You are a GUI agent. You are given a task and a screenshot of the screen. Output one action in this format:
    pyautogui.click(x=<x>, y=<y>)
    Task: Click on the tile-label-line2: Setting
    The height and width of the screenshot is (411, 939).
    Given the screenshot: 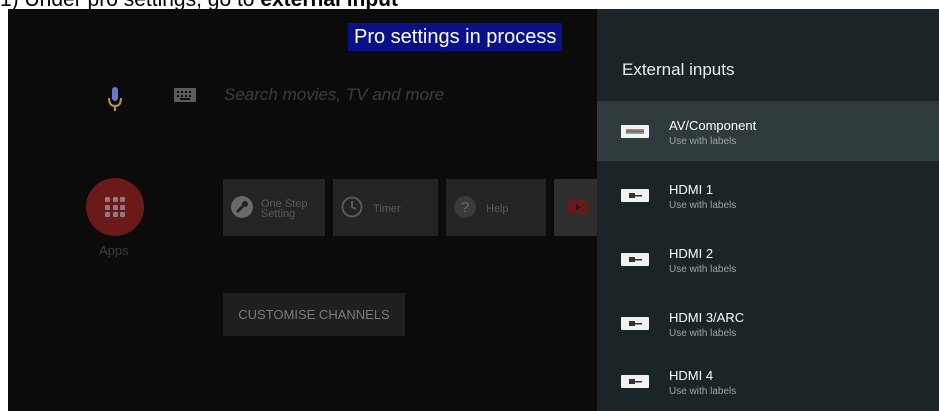 What is the action you would take?
    pyautogui.click(x=278, y=214)
    